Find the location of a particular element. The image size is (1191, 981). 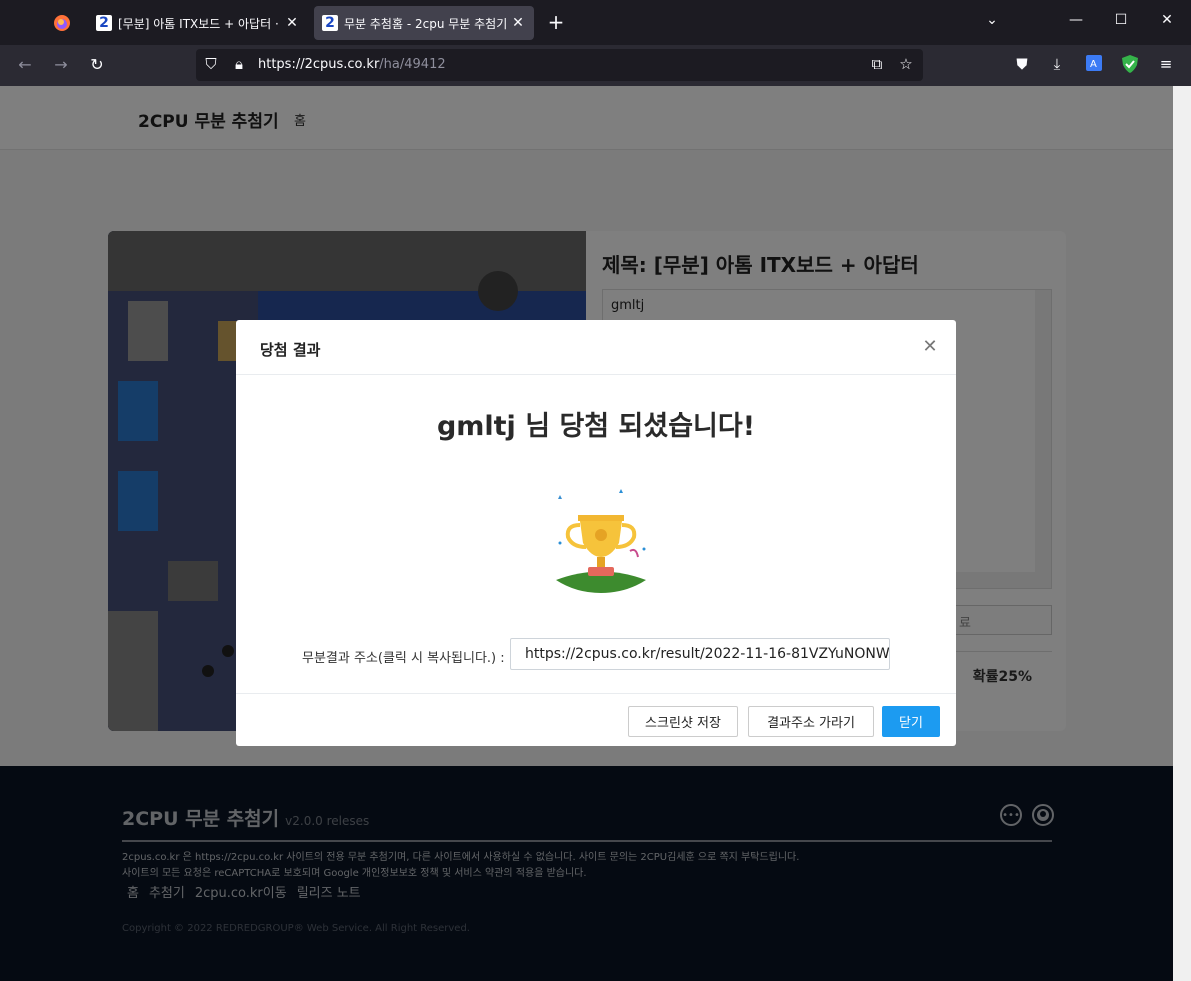

menu-icon: ≡ is located at coordinates (1166, 64).